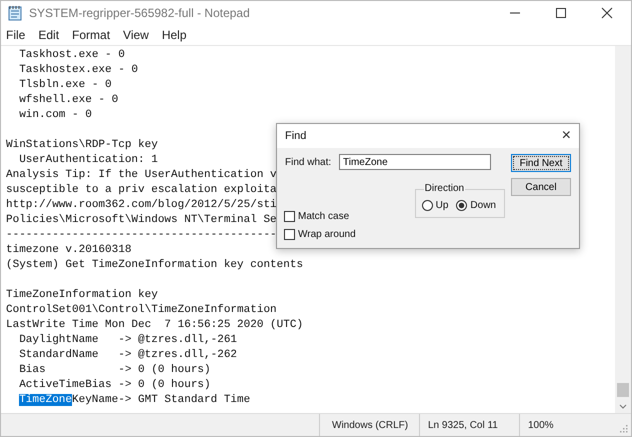 The height and width of the screenshot is (437, 632). I want to click on menu-item: Help, so click(174, 35).